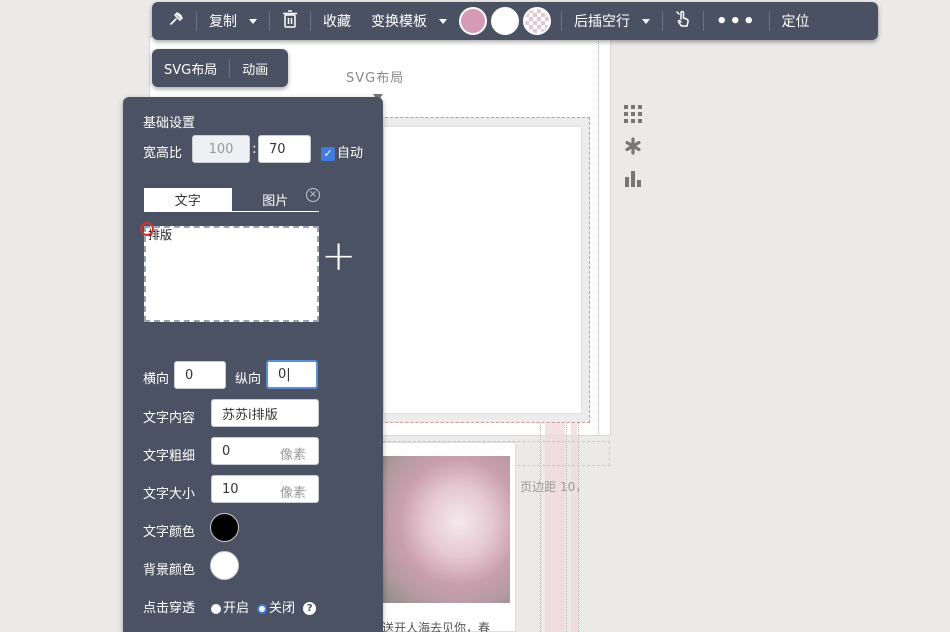  Describe the element at coordinates (190, 68) in the screenshot. I see `svg-layout-button: SVG布局` at that location.